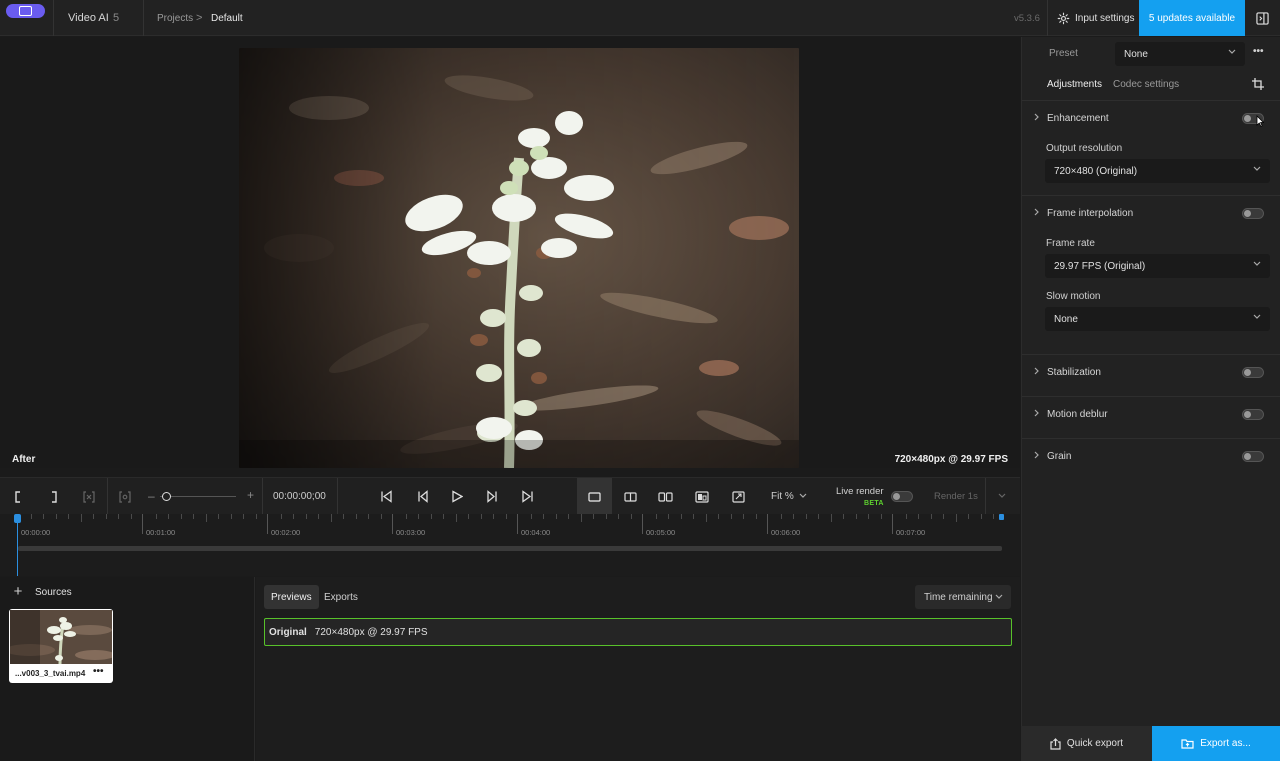 The image size is (1280, 761). I want to click on mark-out-button, so click(54, 496).